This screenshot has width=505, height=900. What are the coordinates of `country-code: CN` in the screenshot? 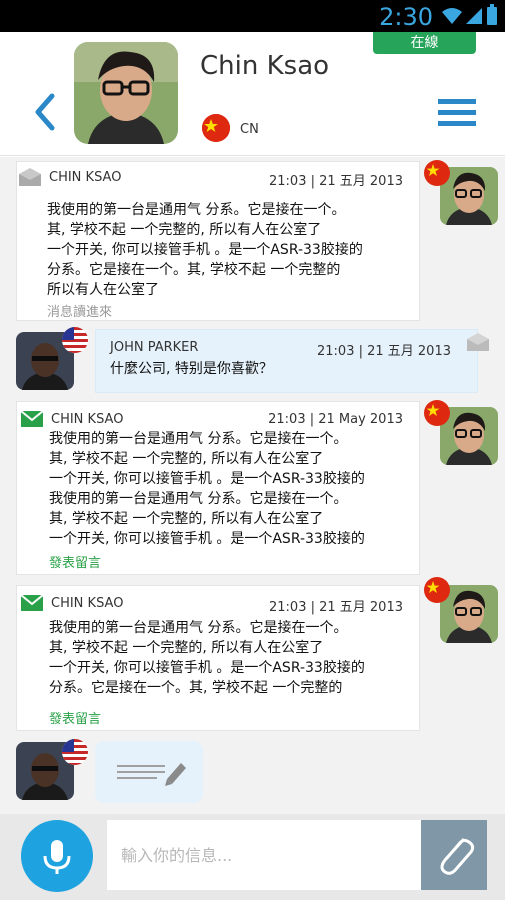 It's located at (249, 129).